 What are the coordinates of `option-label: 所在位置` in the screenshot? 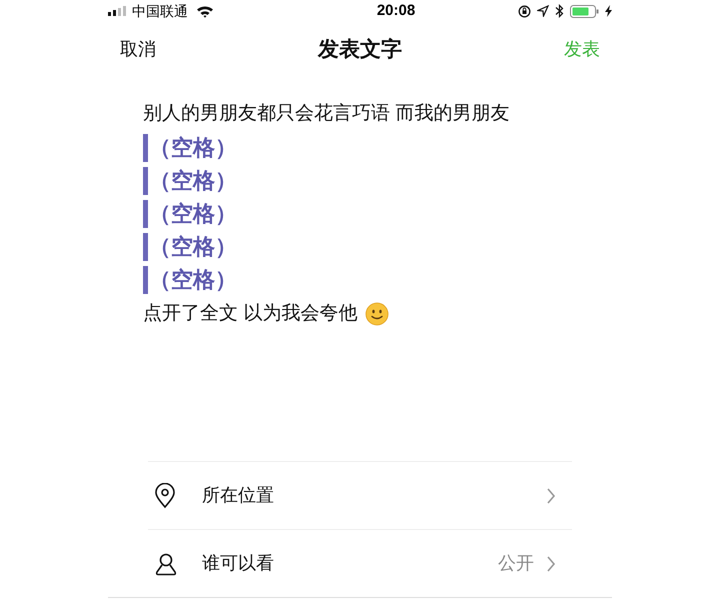 It's located at (238, 495).